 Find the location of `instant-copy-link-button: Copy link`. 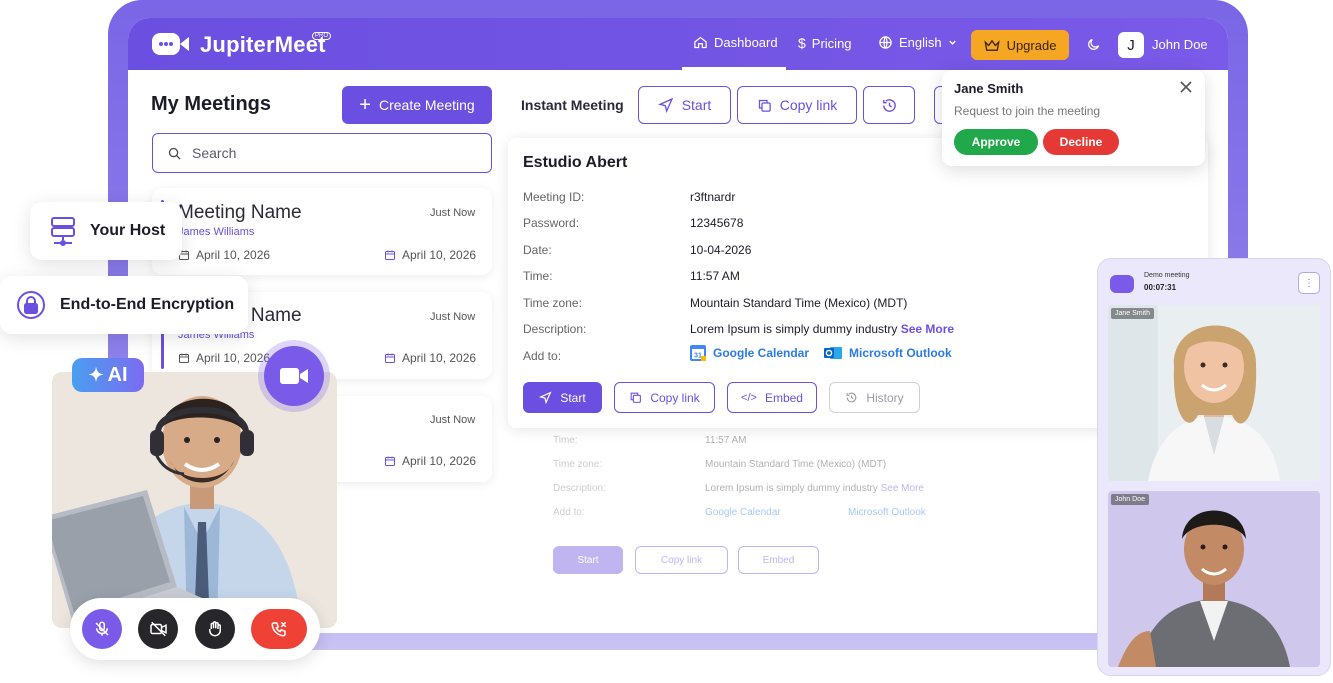

instant-copy-link-button: Copy link is located at coordinates (797, 105).